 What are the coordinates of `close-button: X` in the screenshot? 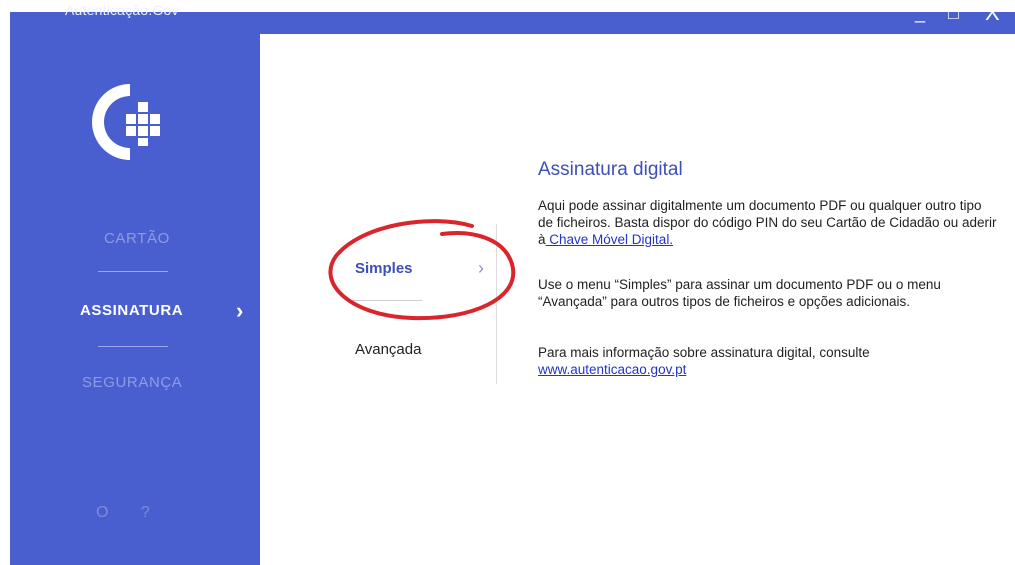 It's located at (992, 13).